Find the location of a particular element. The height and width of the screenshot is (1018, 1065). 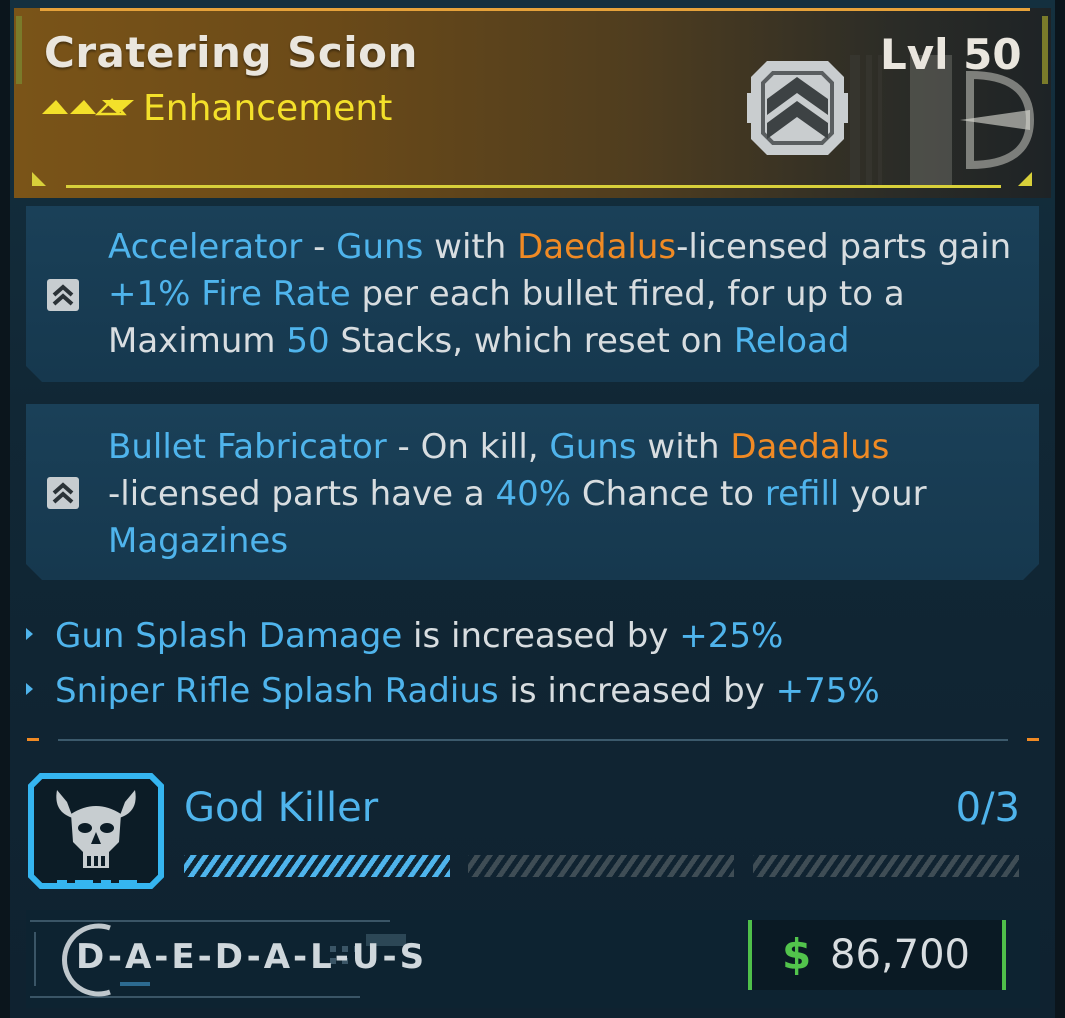

stat-line-gun-splash-damage: Gun Splash Damage is increased by +25% is located at coordinates (404, 636).